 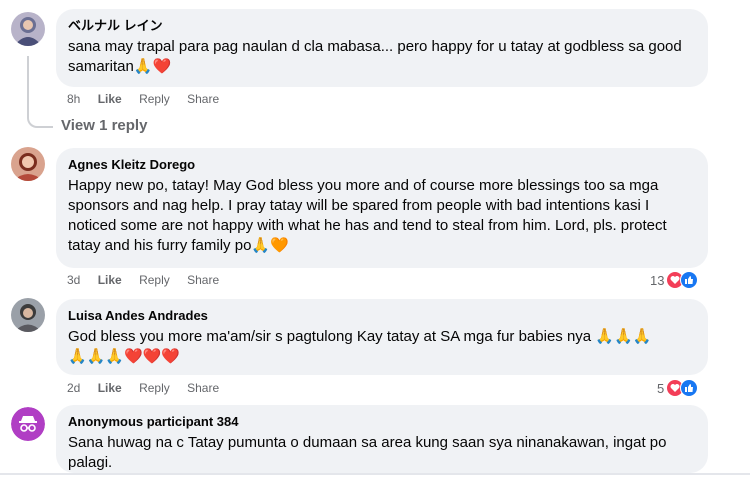 I want to click on comment-author: Anonymous participant 384, so click(x=382, y=421).